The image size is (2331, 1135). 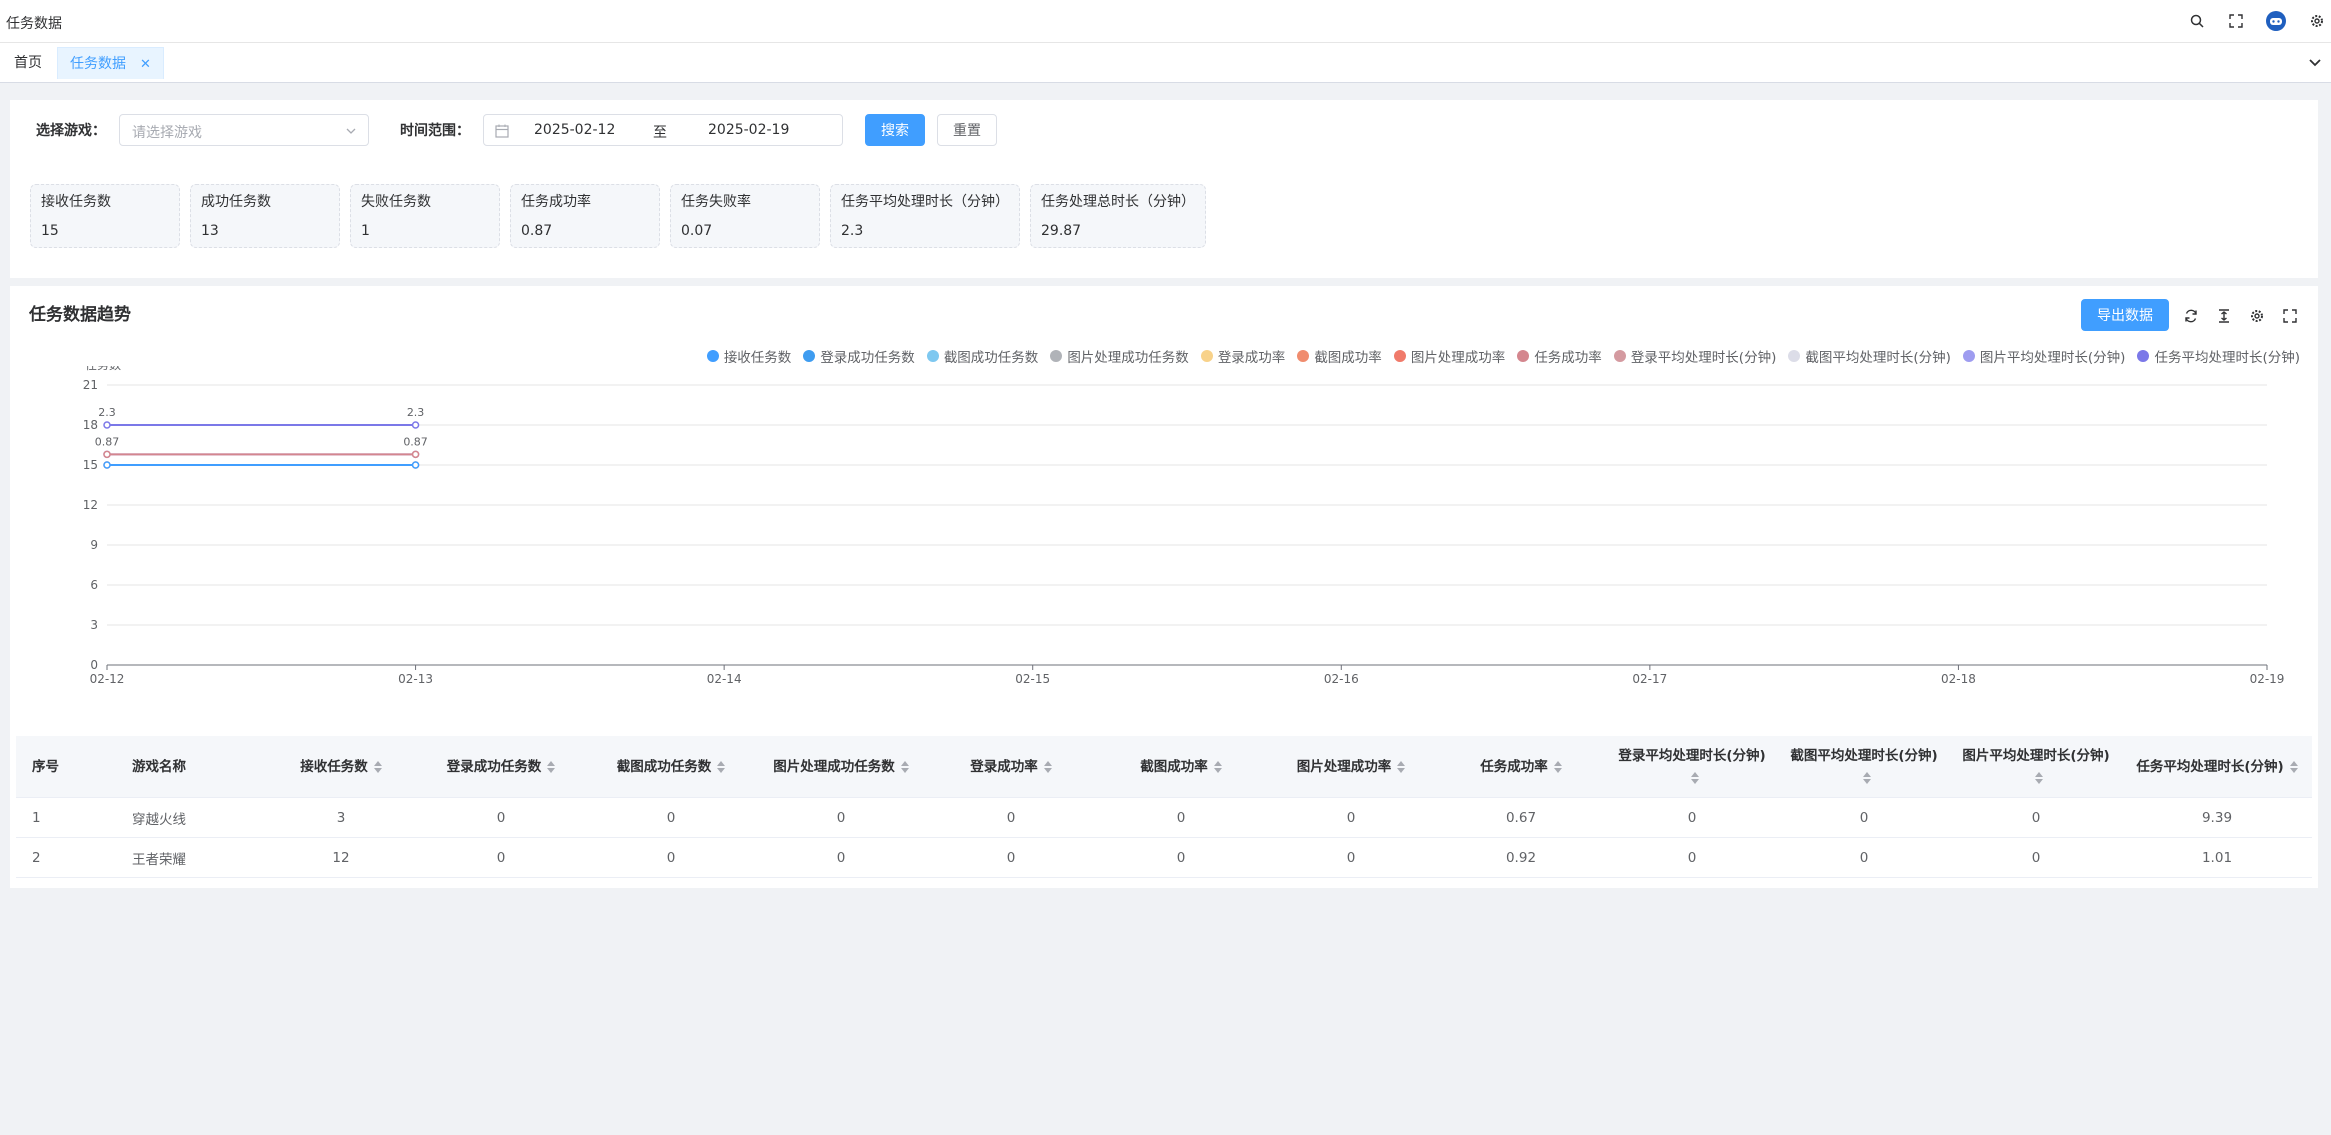 I want to click on legend-item: 图片处理成功任务数, so click(x=1119, y=356).